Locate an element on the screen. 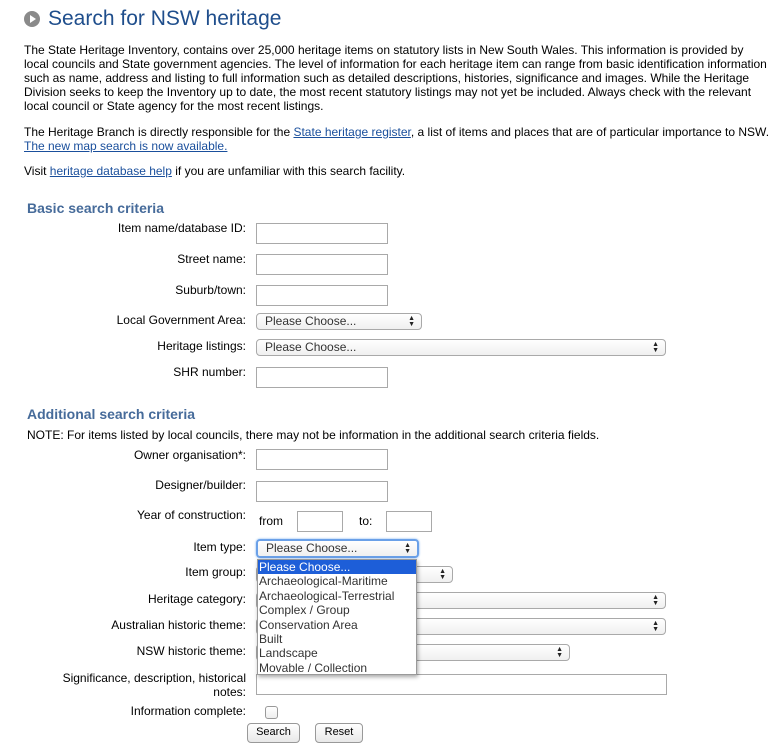 This screenshot has width=772, height=743. item-type-option: Conservation Area is located at coordinates (337, 625).